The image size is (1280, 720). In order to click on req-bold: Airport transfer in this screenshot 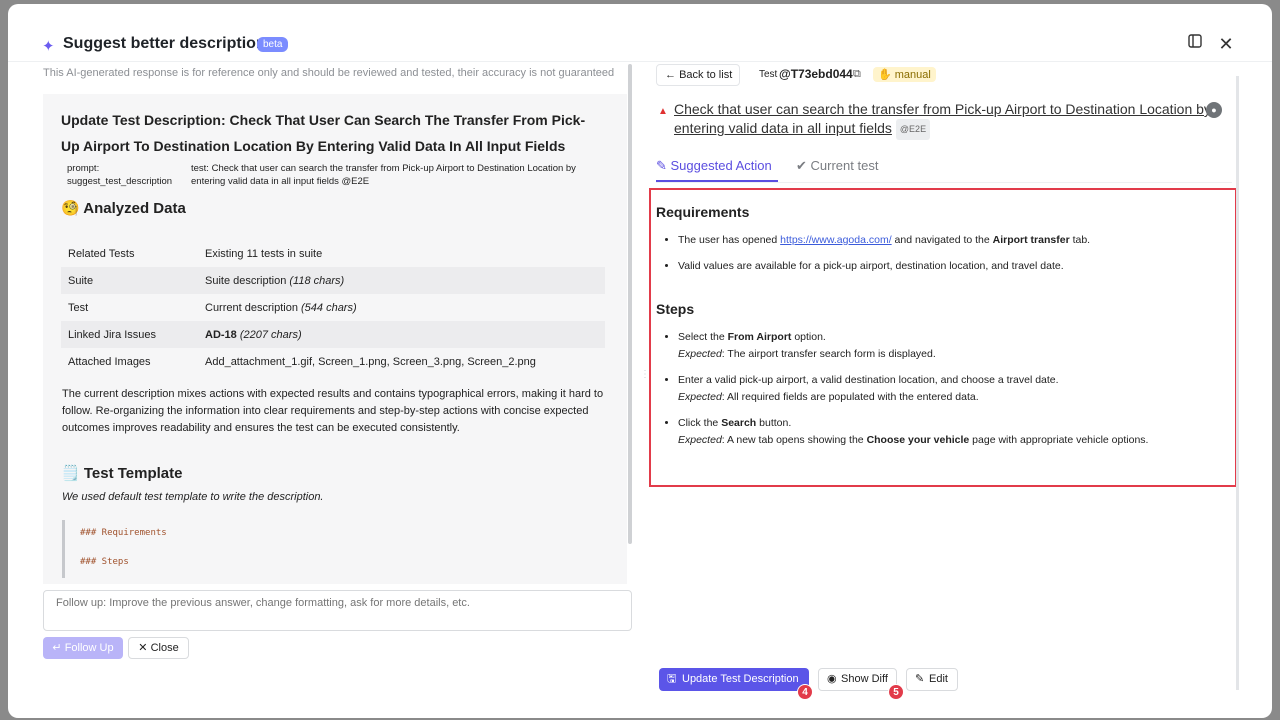, I will do `click(1031, 240)`.